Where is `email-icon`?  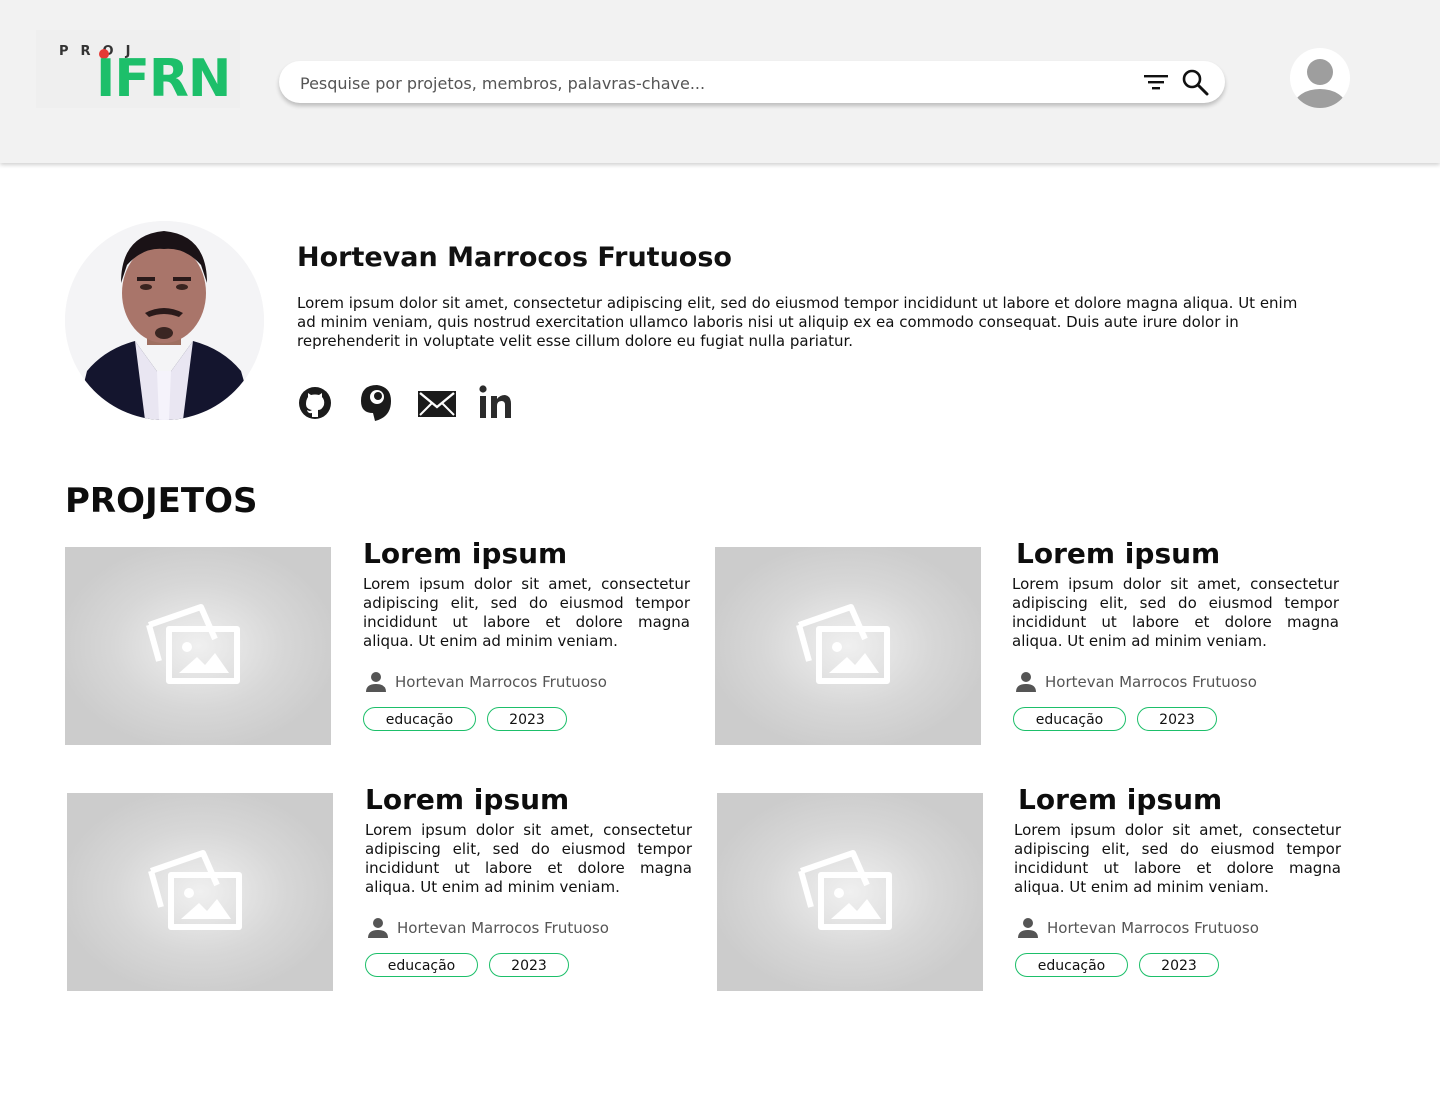
email-icon is located at coordinates (437, 404).